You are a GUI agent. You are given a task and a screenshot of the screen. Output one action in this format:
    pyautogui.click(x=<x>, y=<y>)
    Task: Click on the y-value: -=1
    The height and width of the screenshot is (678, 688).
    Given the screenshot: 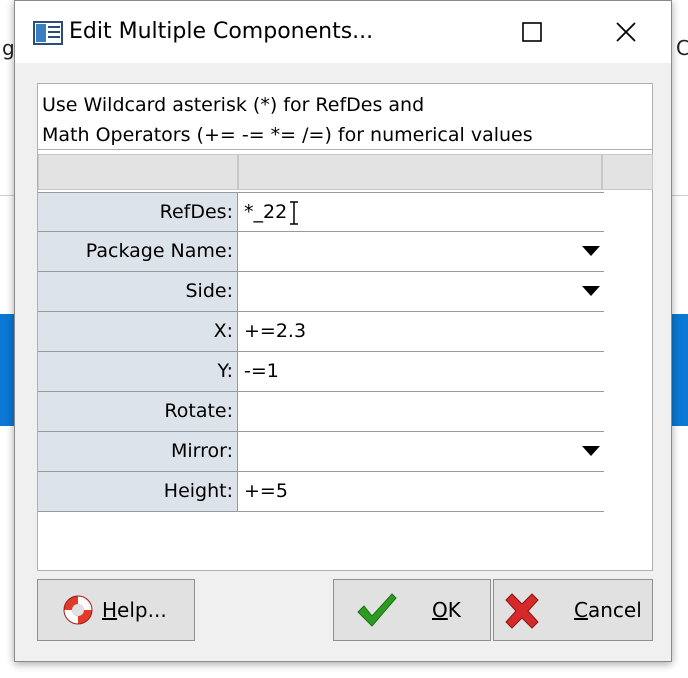 What is the action you would take?
    pyautogui.click(x=261, y=371)
    